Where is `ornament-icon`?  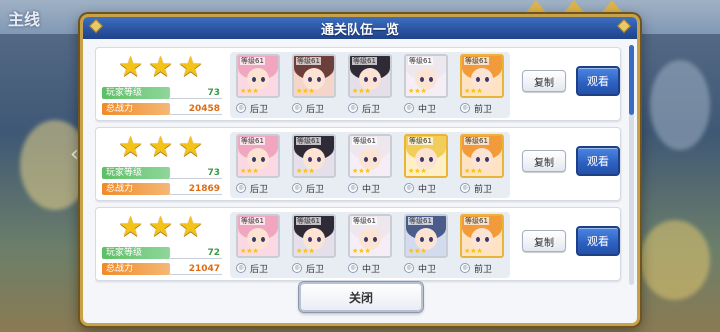
ornament-icon is located at coordinates (624, 26).